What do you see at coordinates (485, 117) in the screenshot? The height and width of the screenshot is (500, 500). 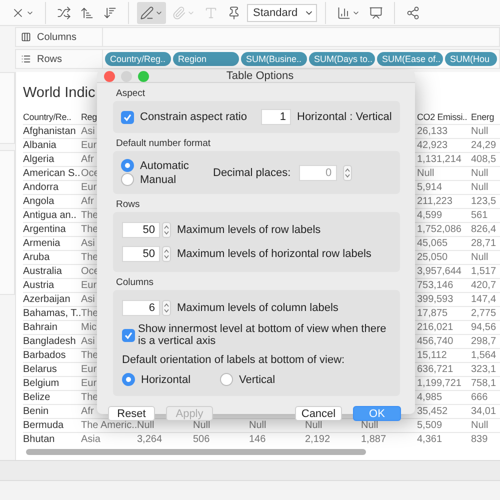 I see `column-header: Energ` at bounding box center [485, 117].